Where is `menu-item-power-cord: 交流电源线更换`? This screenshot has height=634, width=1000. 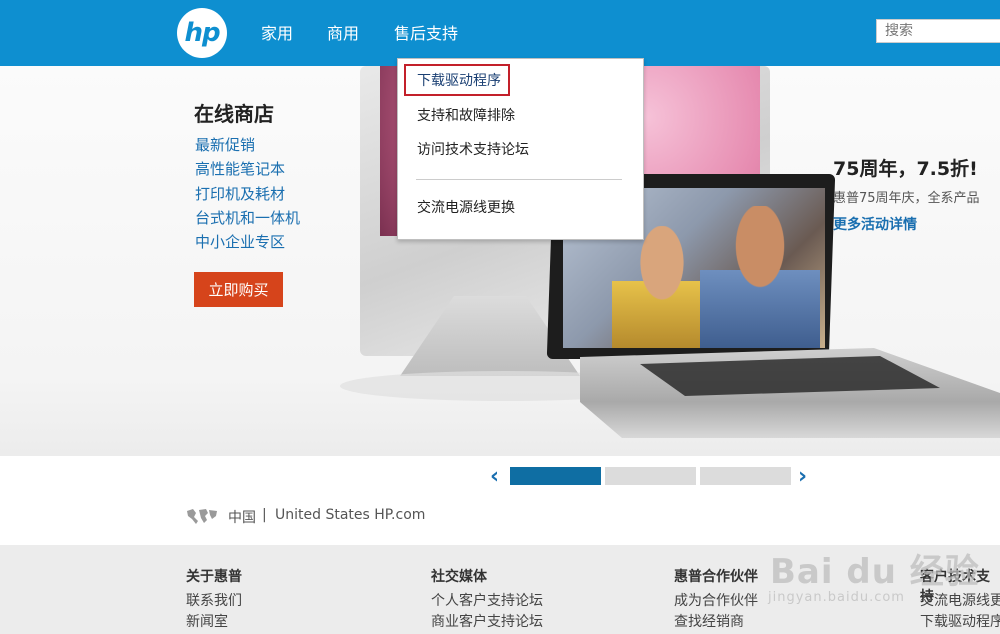
menu-item-power-cord: 交流电源线更换 is located at coordinates (466, 207).